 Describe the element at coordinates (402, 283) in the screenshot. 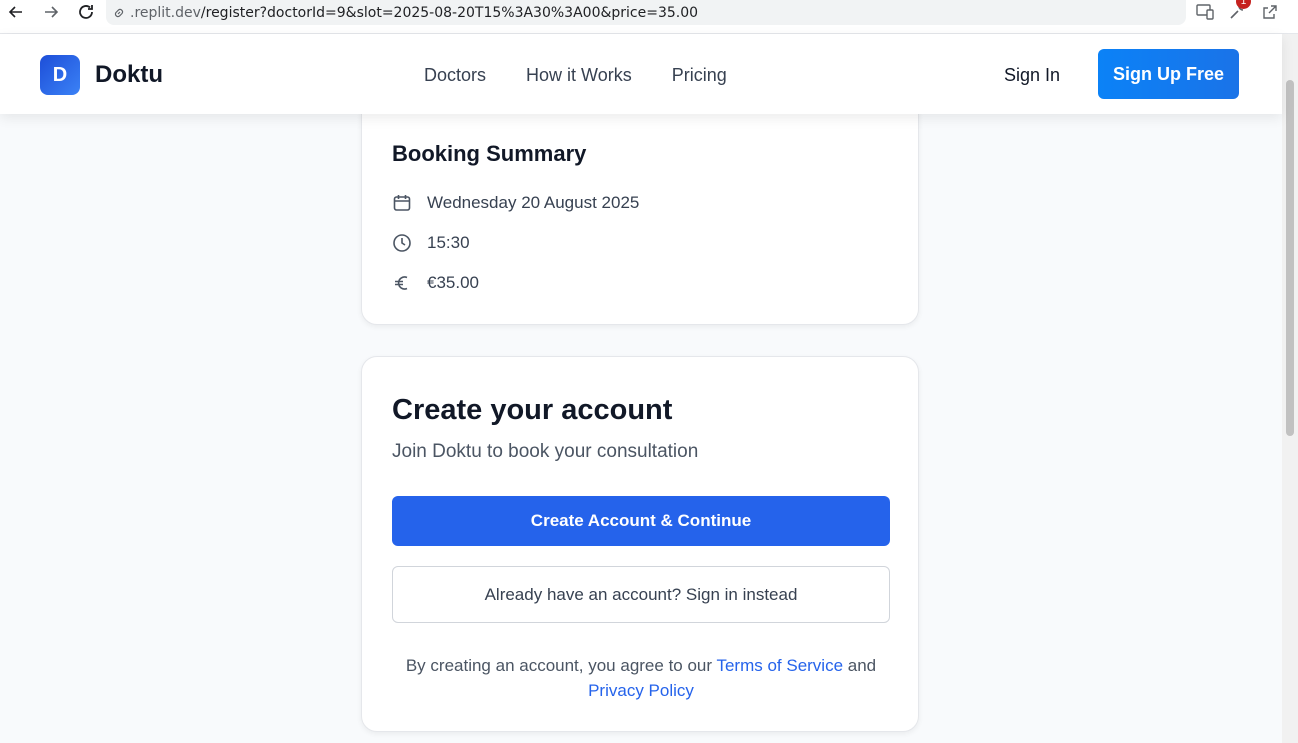

I see `euro-icon` at that location.